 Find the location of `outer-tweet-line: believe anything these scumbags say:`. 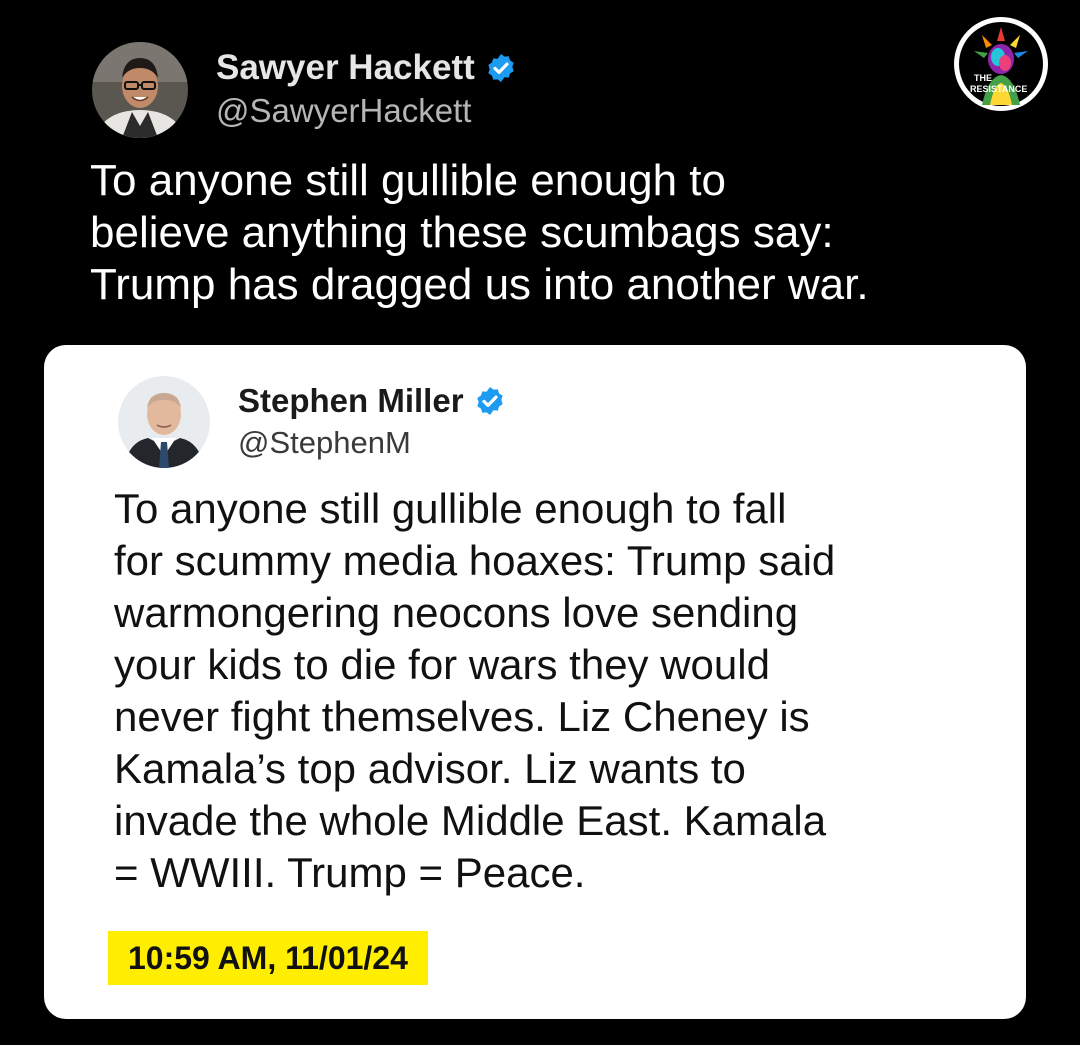

outer-tweet-line: believe anything these scumbags say: is located at coordinates (462, 232).